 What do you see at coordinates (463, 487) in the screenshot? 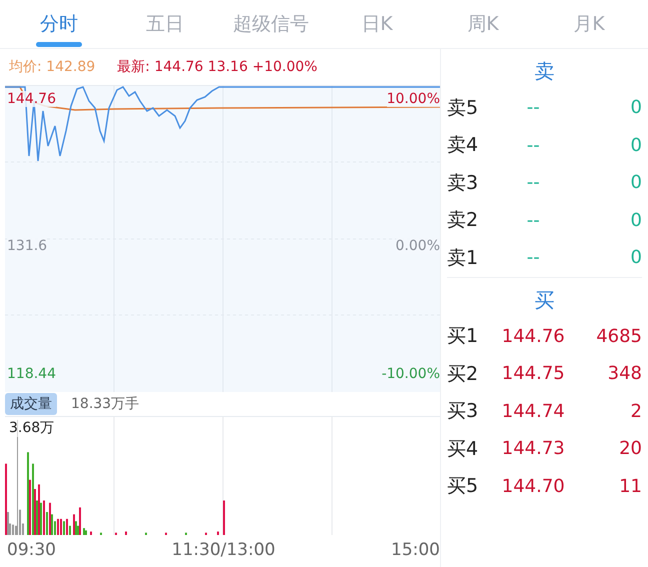
I see `order-level-label: 买5` at bounding box center [463, 487].